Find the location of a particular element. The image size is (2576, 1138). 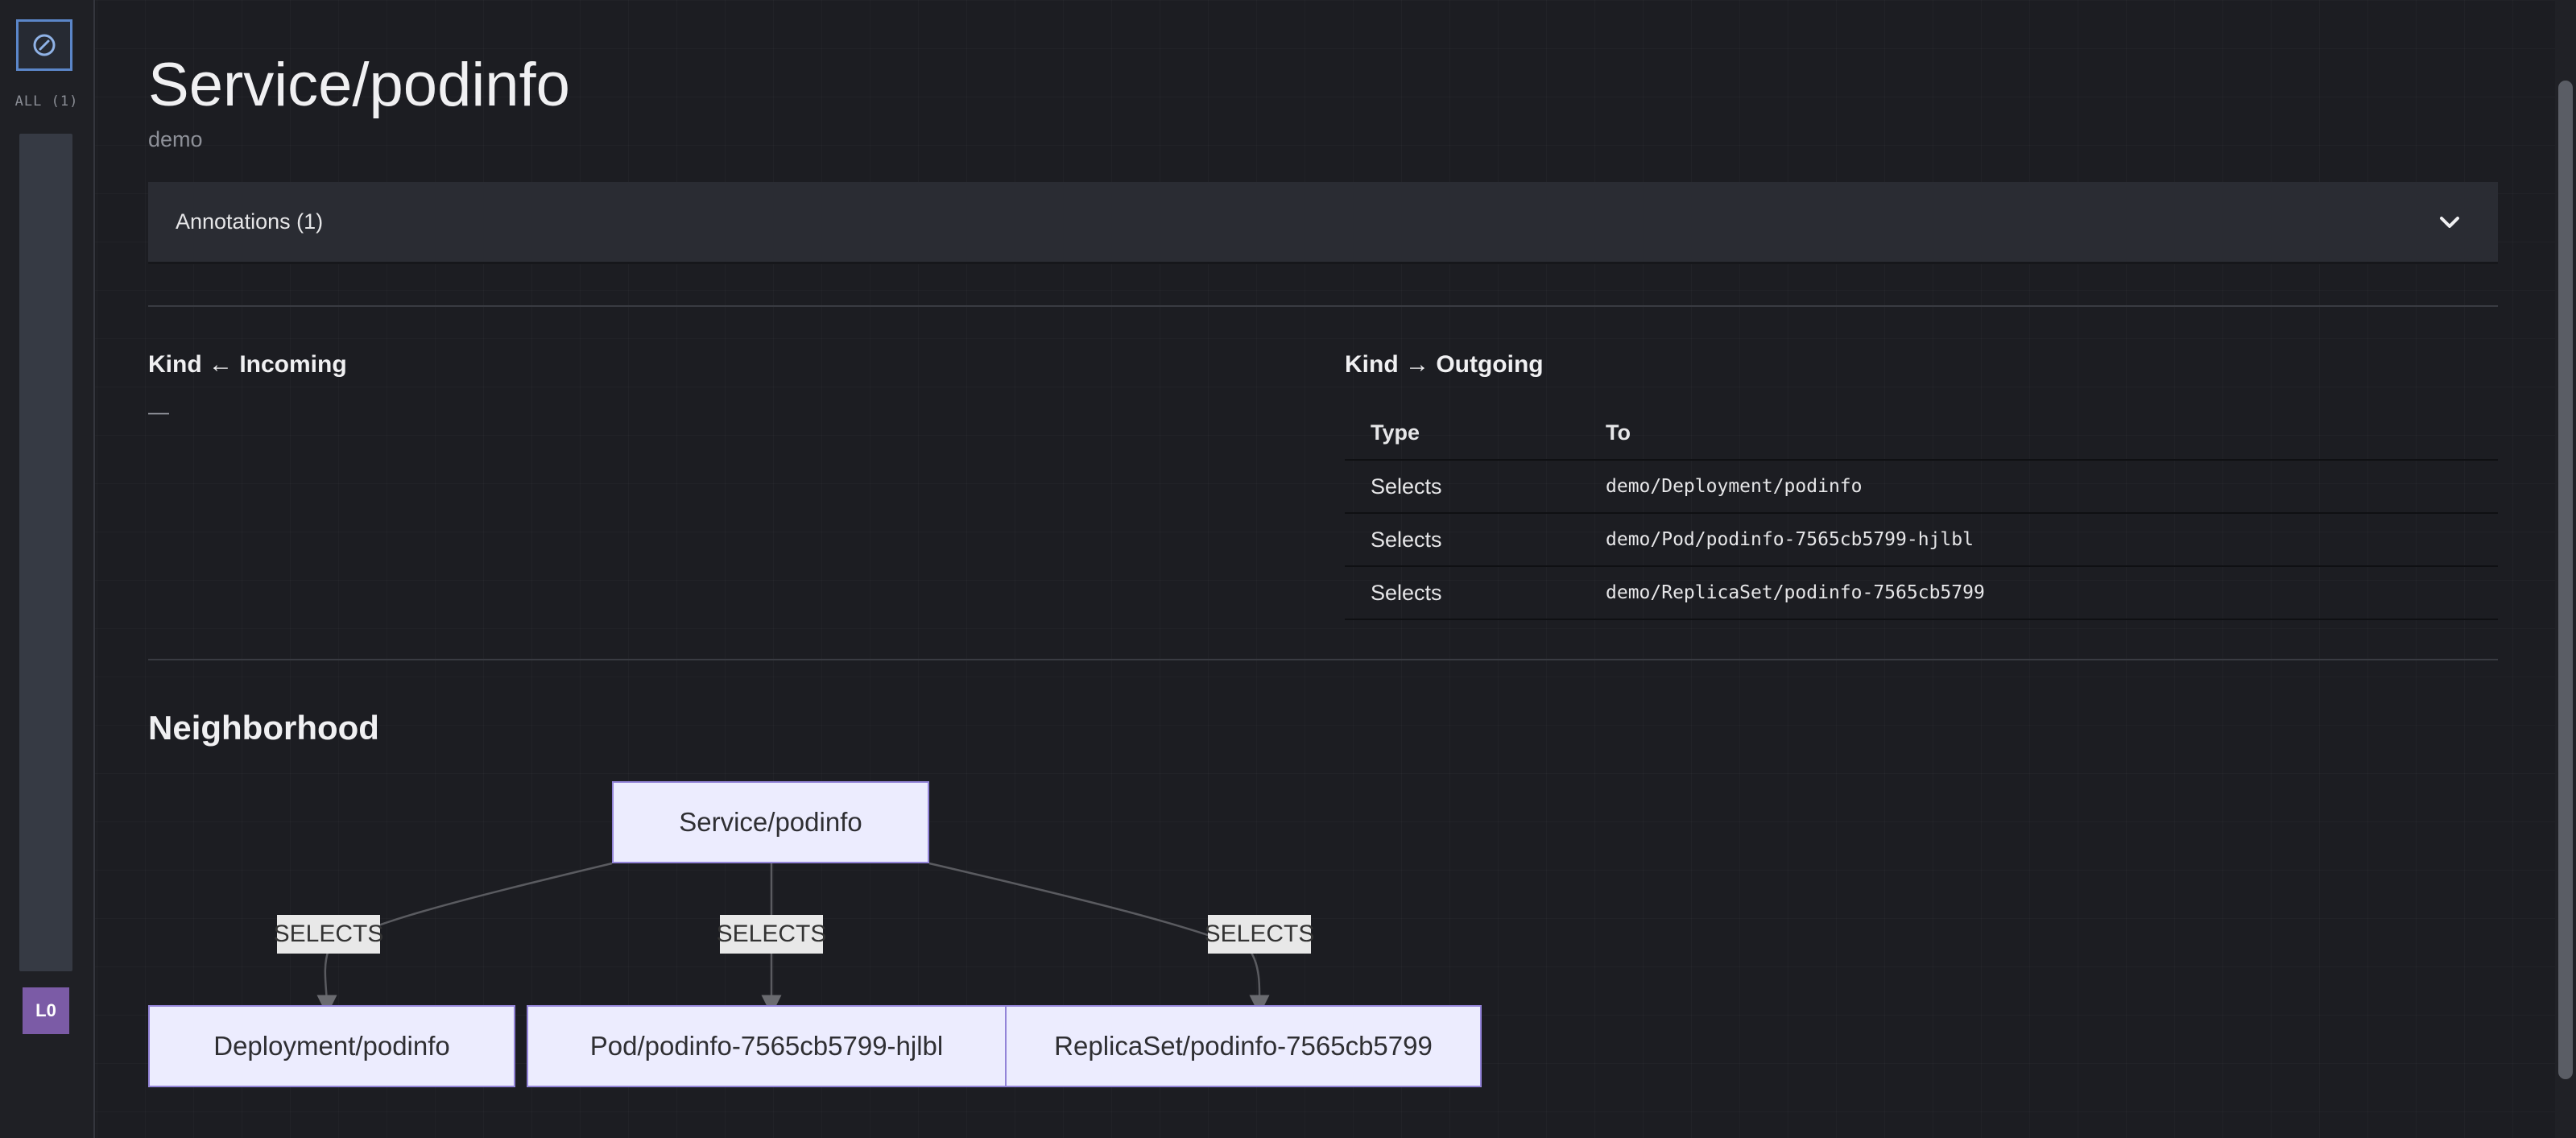

vertical-scrollbar is located at coordinates (2565, 569).